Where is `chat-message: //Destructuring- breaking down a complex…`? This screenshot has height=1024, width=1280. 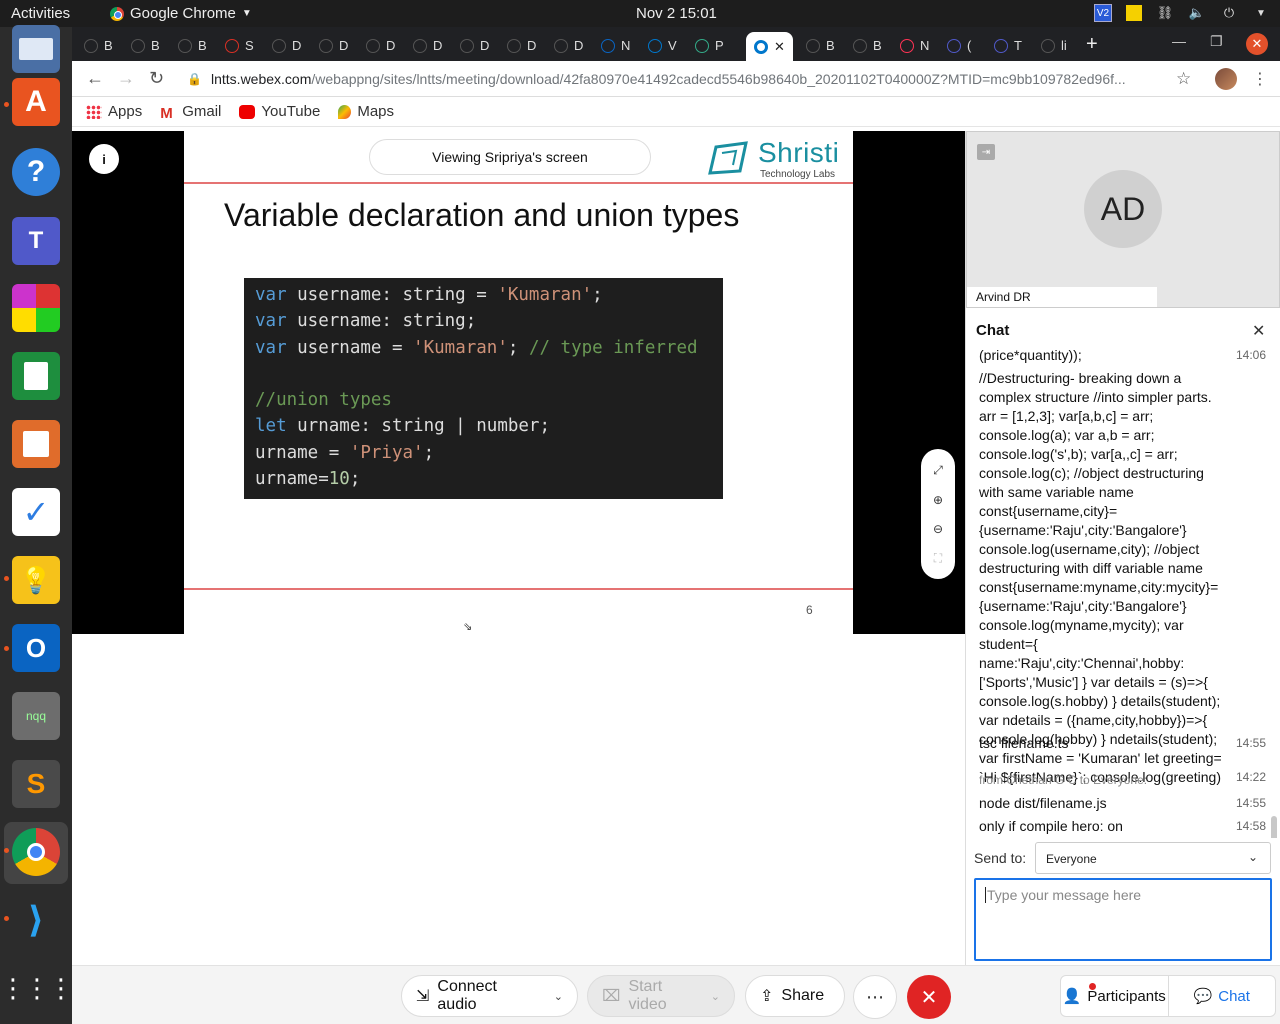
chat-message: //Destructuring- breaking down a complex… is located at coordinates (1122, 577).